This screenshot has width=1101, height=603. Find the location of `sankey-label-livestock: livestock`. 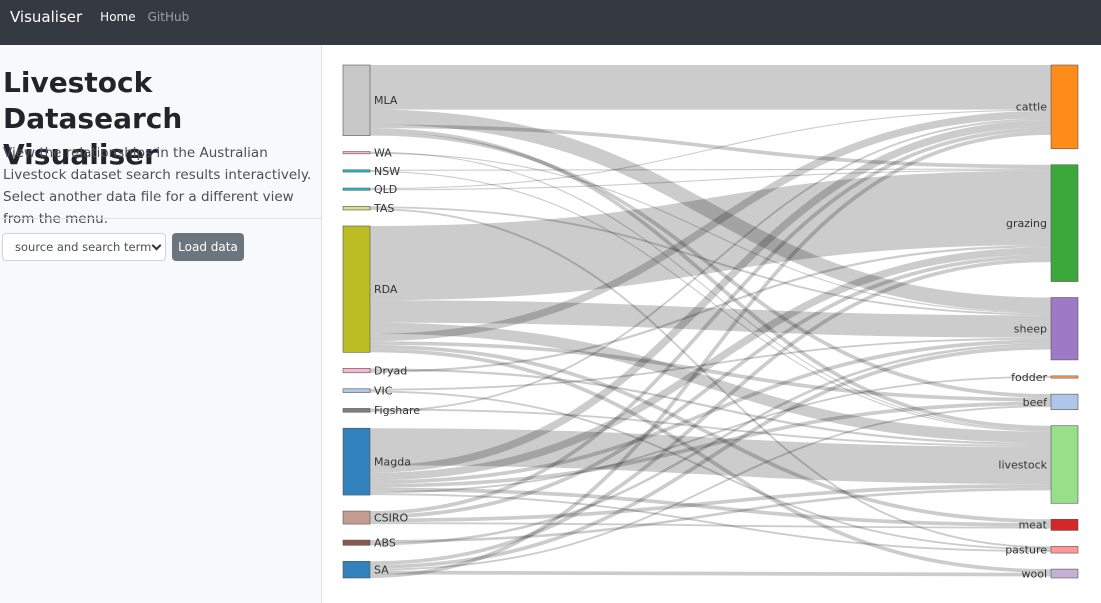

sankey-label-livestock: livestock is located at coordinates (1022, 464).